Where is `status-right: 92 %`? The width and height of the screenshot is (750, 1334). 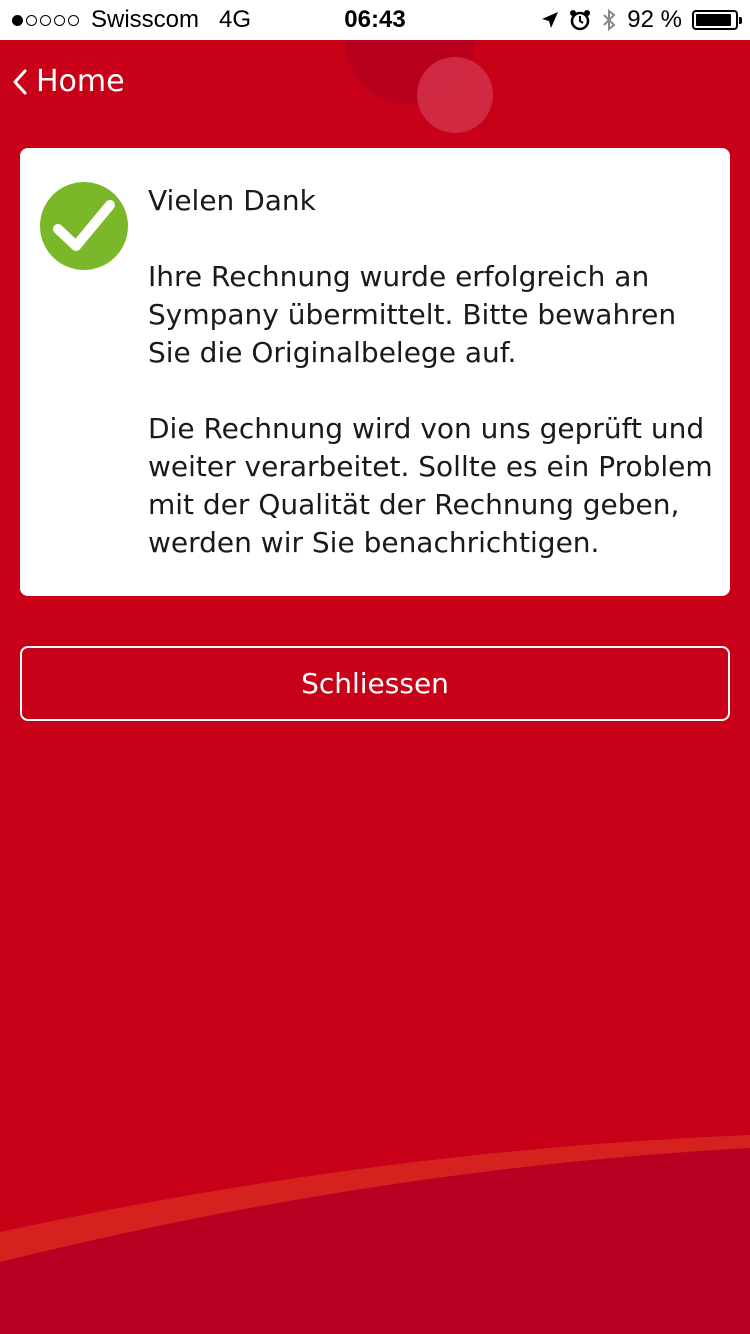 status-right: 92 % is located at coordinates (641, 20).